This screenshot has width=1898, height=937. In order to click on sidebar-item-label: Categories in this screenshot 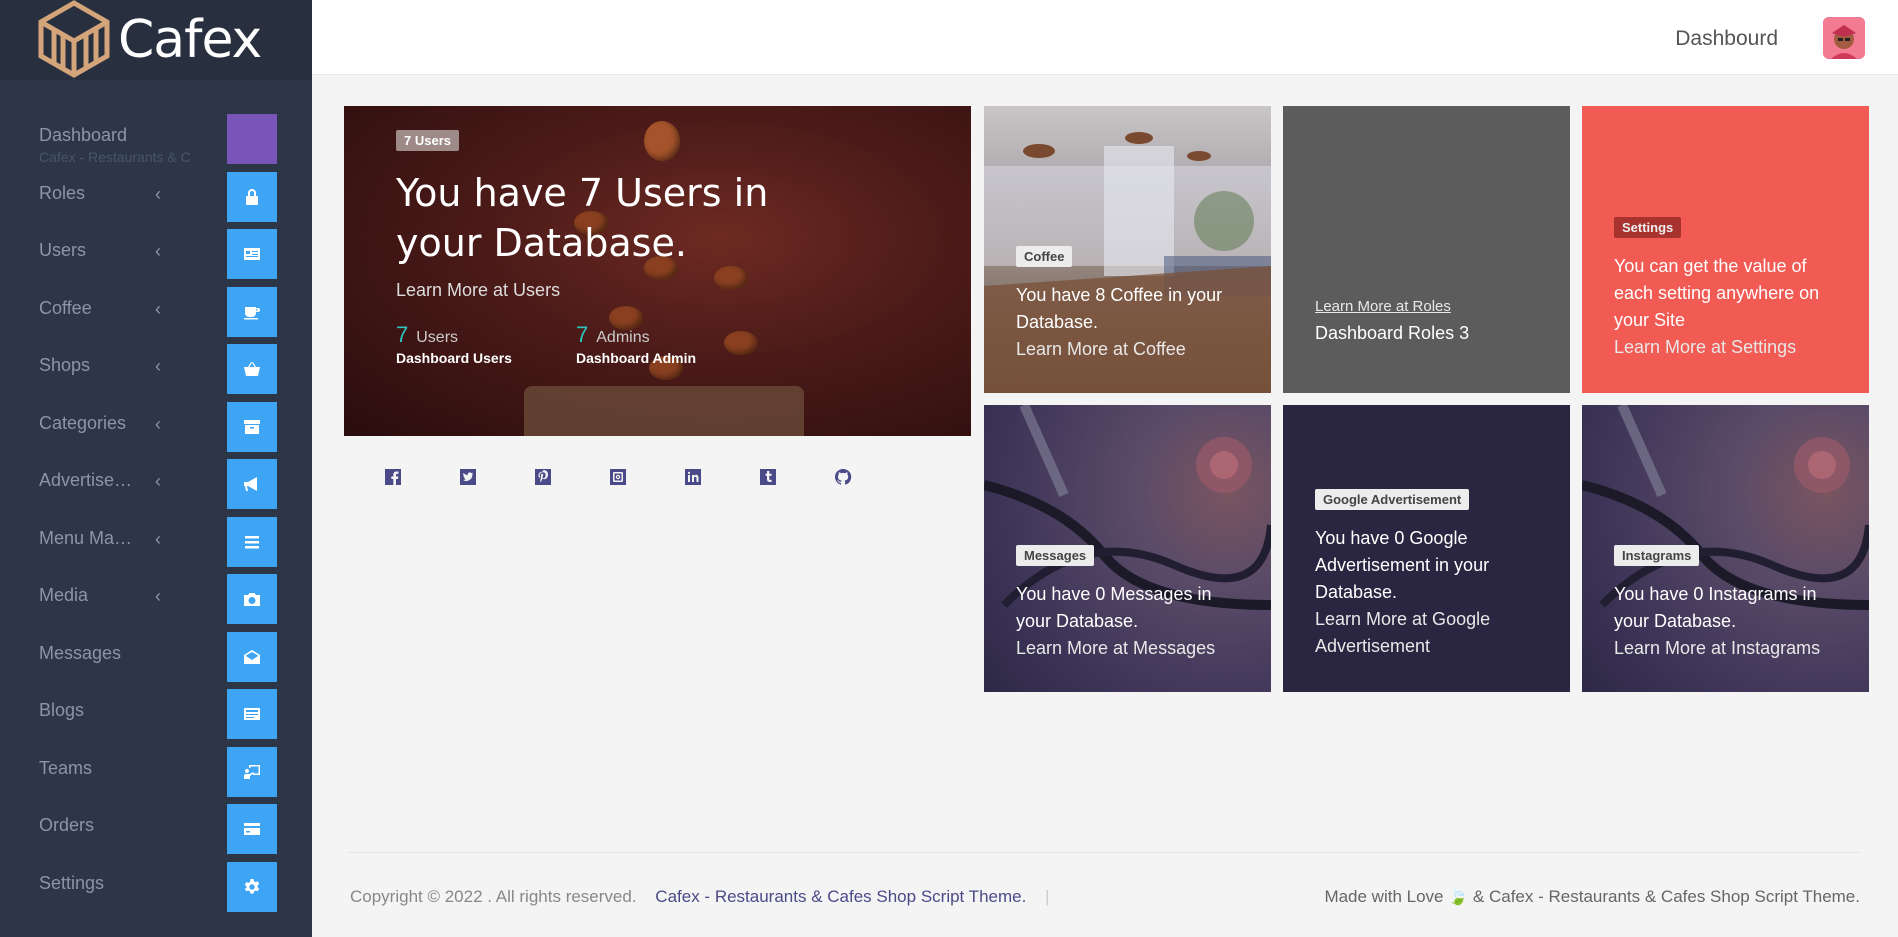, I will do `click(83, 422)`.